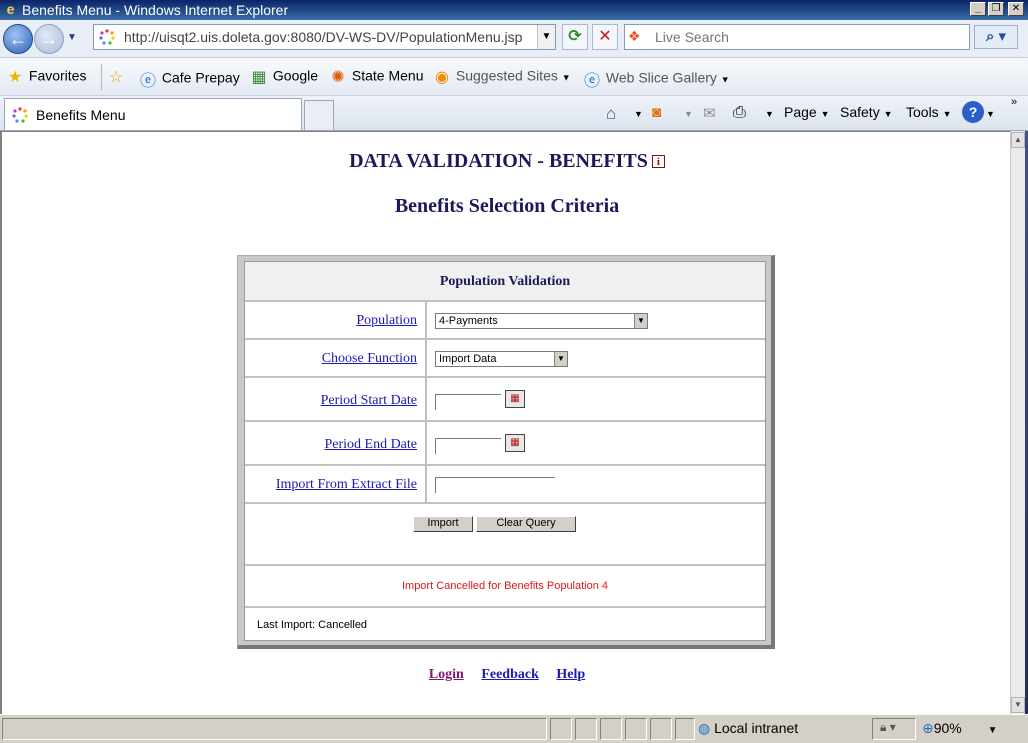 Image resolution: width=1028 pixels, height=743 pixels. Describe the element at coordinates (546, 37) in the screenshot. I see `url-dropdown-icon: ▼` at that location.